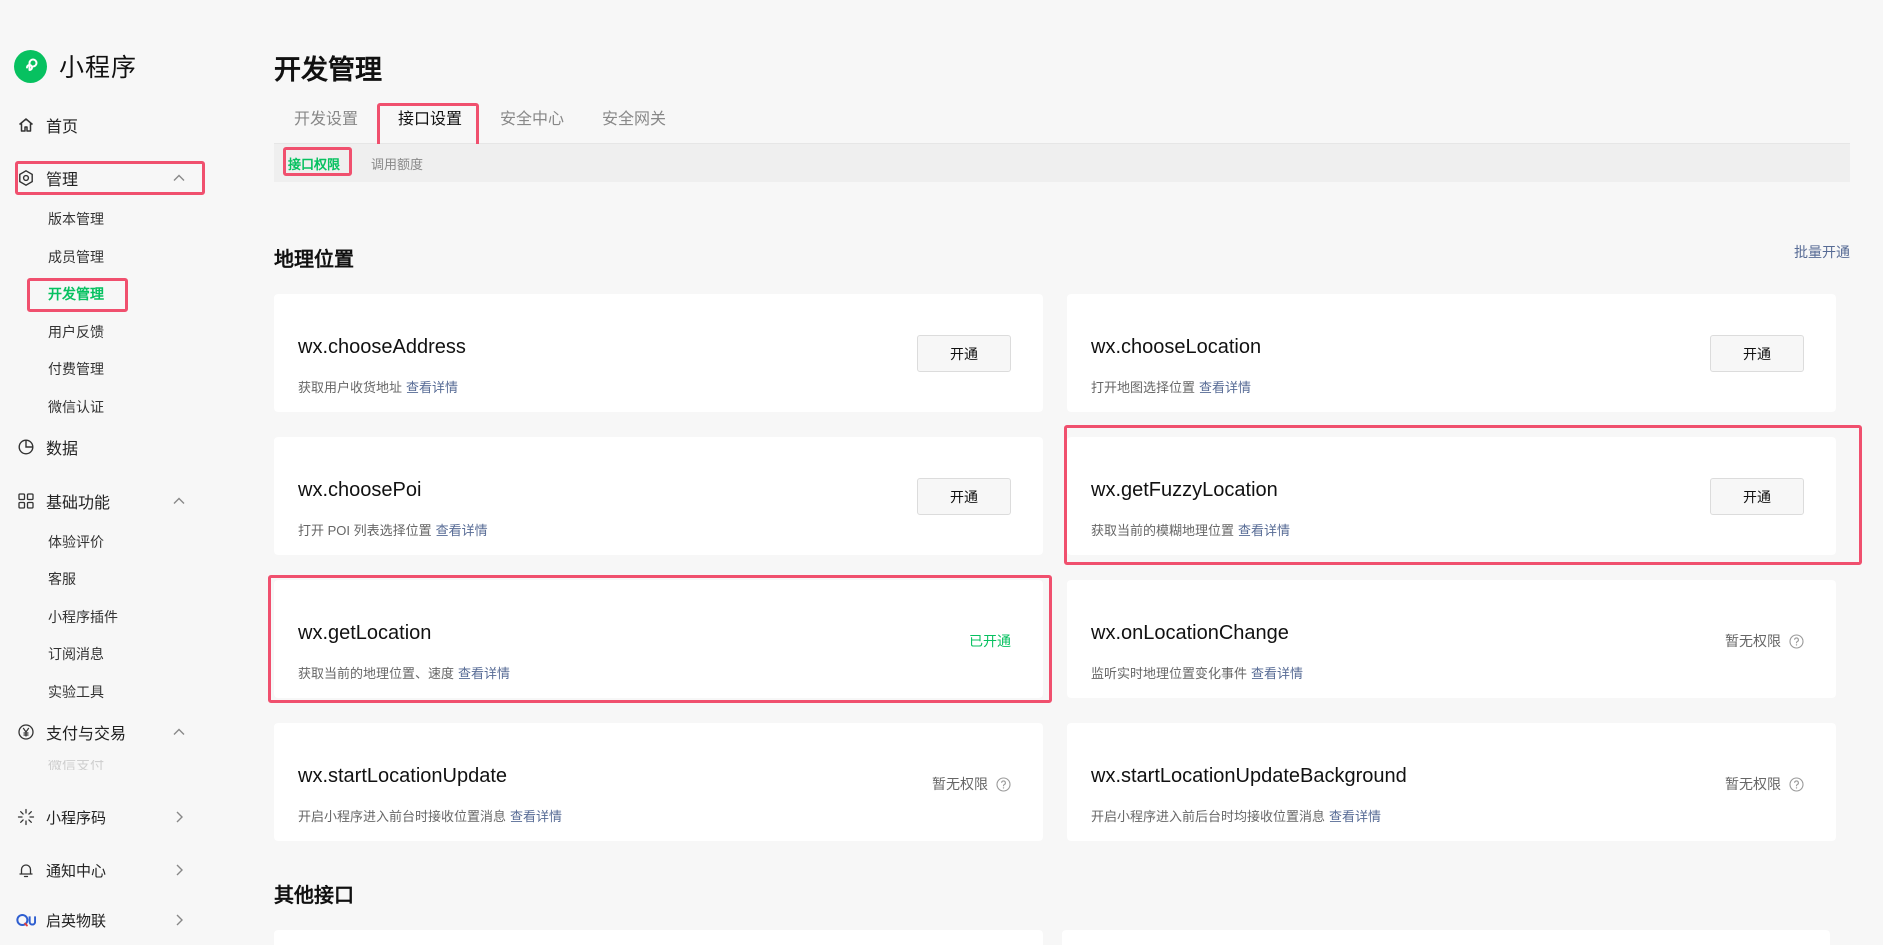 The image size is (1883, 945). What do you see at coordinates (1190, 529) in the screenshot?
I see `api-desc: 获取当前的模糊地理位置 查看详情` at bounding box center [1190, 529].